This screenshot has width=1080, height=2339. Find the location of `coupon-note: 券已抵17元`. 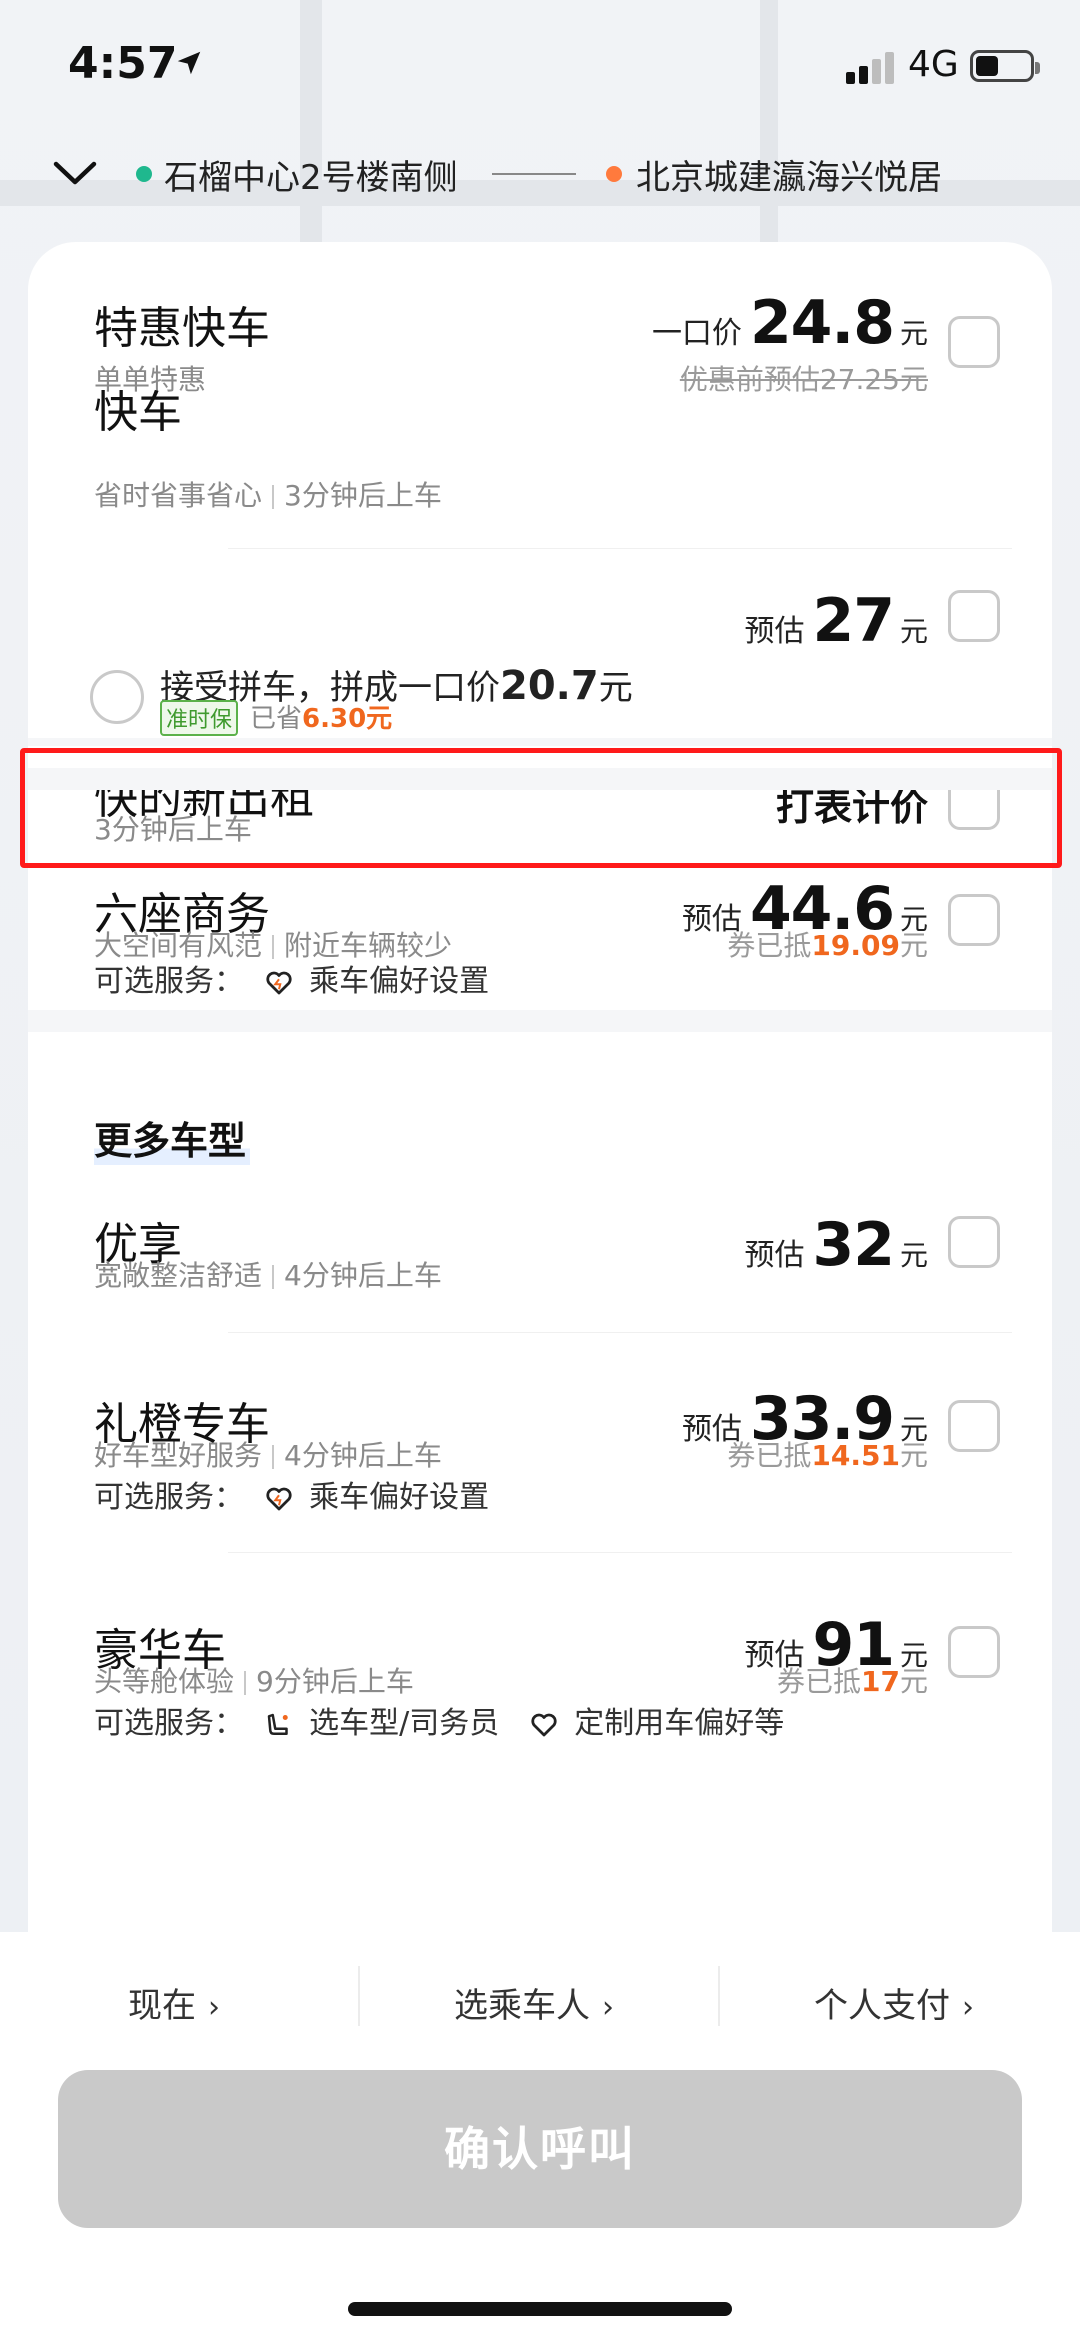

coupon-note: 券已抵17元 is located at coordinates (852, 1681).